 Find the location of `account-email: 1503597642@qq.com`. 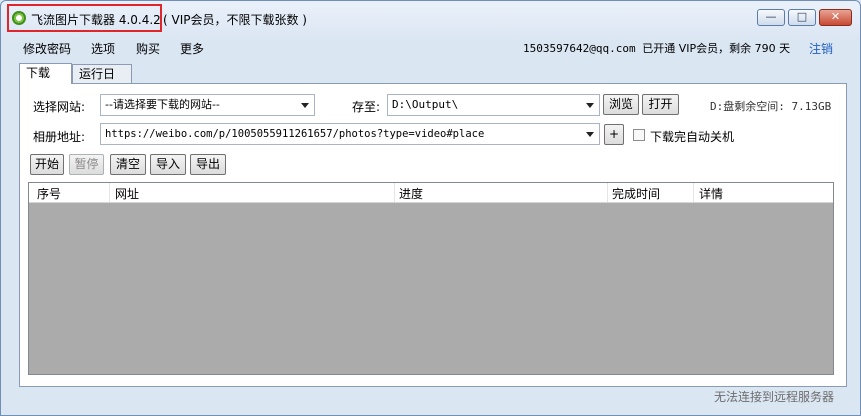

account-email: 1503597642@qq.com is located at coordinates (579, 48).